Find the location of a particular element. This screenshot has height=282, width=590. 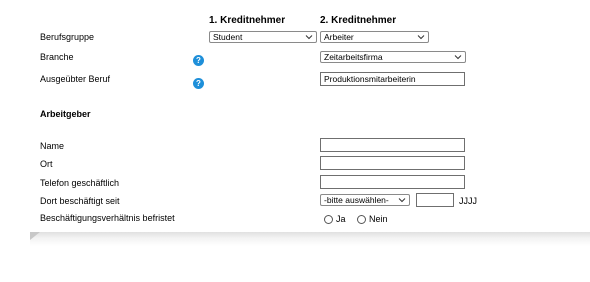

help-icon-industry: ? is located at coordinates (198, 60).